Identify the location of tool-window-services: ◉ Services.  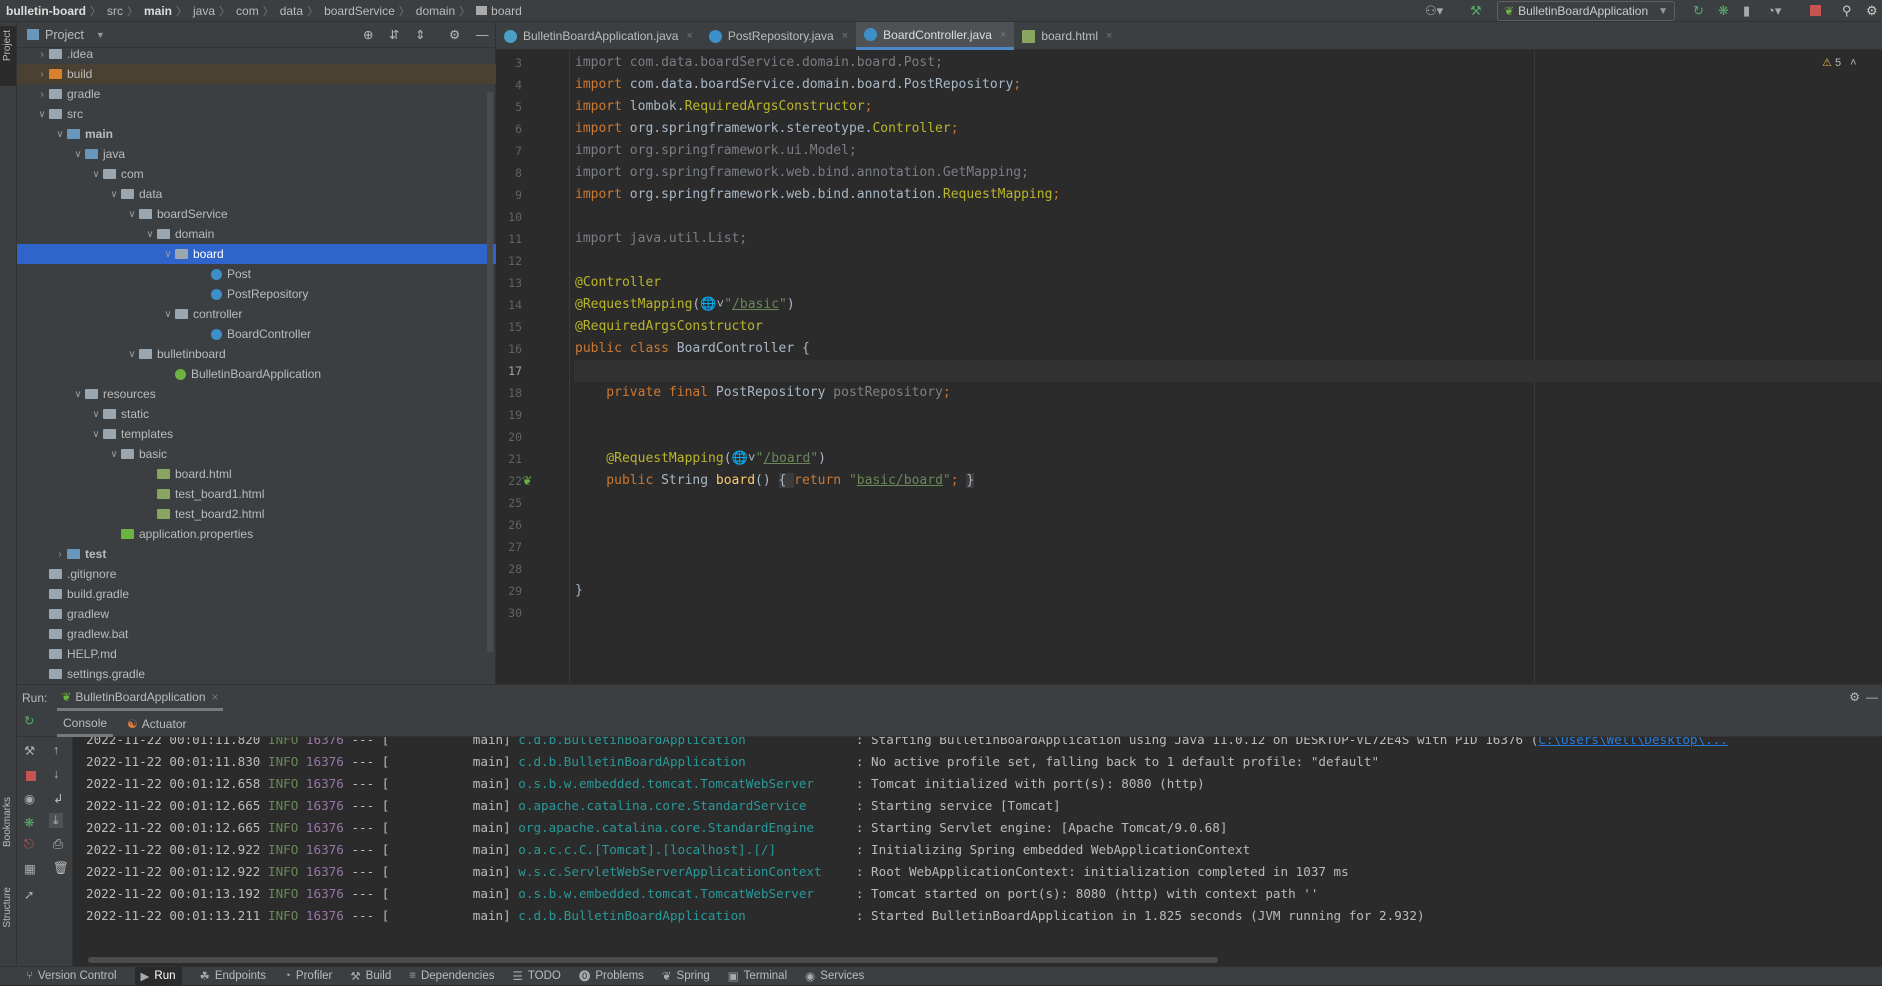
(834, 976).